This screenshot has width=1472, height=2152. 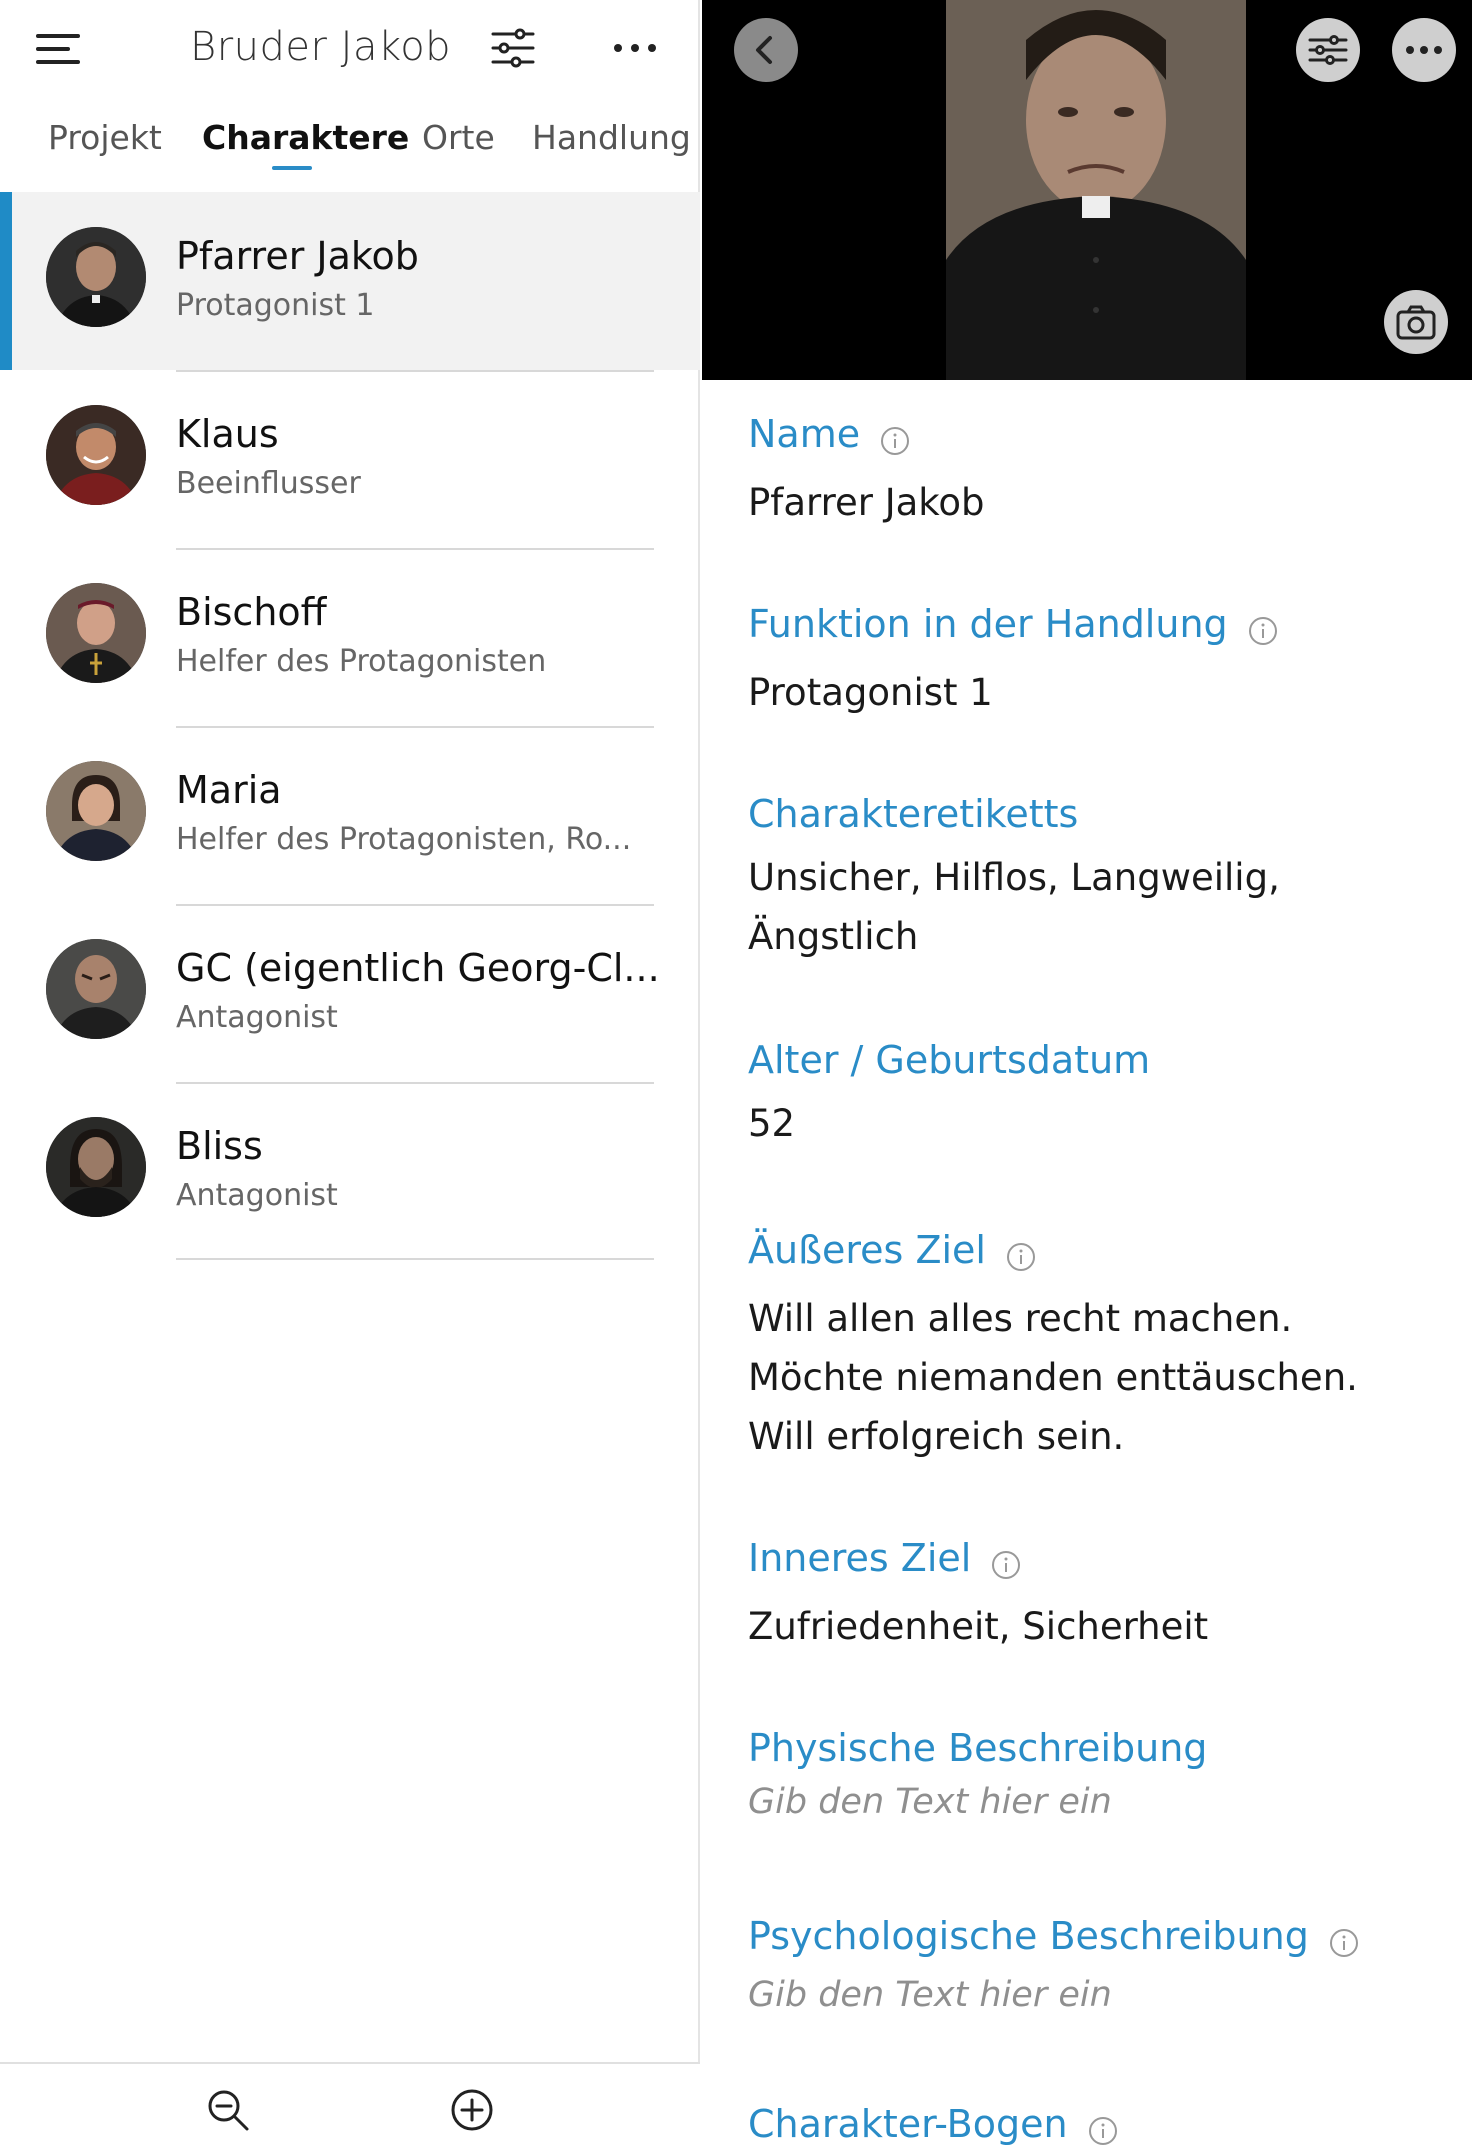 What do you see at coordinates (978, 1748) in the screenshot?
I see `field-label: Physische Beschreibung` at bounding box center [978, 1748].